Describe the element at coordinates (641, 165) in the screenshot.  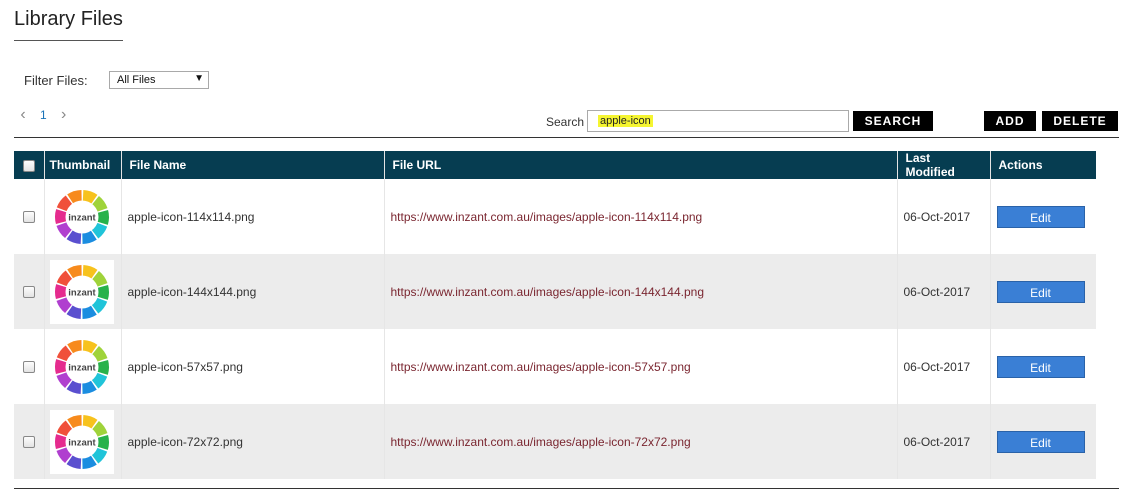
I see `header-file-url: File URL` at that location.